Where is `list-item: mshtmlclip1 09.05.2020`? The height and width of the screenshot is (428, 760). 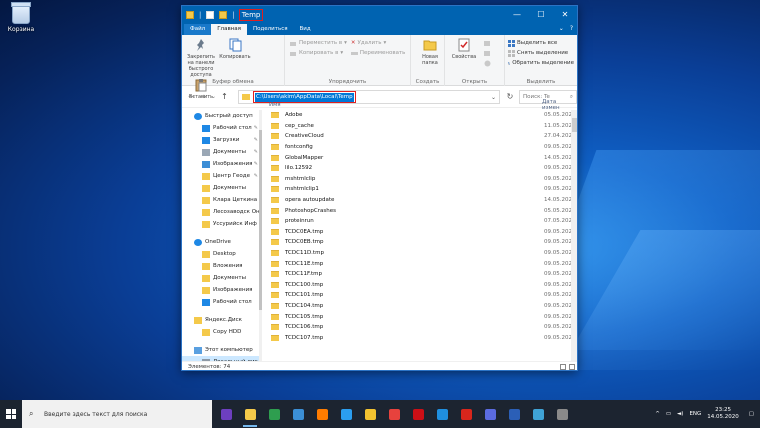
list-item: mshtmlclip1 09.05.2020 is located at coordinates (418, 189).